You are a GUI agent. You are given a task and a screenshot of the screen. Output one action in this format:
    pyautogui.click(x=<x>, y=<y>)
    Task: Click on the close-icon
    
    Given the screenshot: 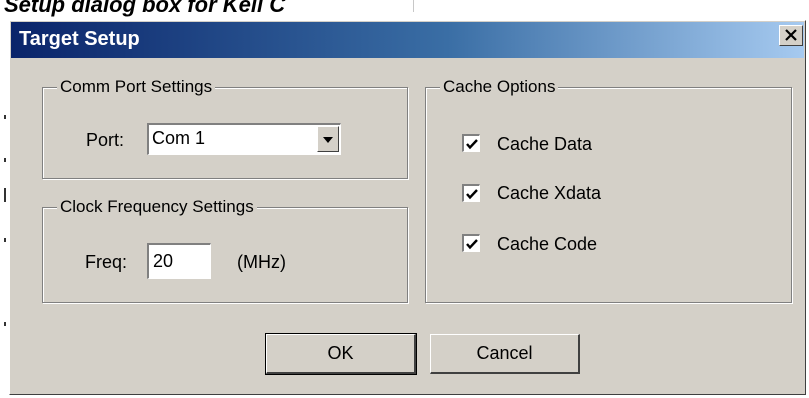 What is the action you would take?
    pyautogui.click(x=791, y=35)
    